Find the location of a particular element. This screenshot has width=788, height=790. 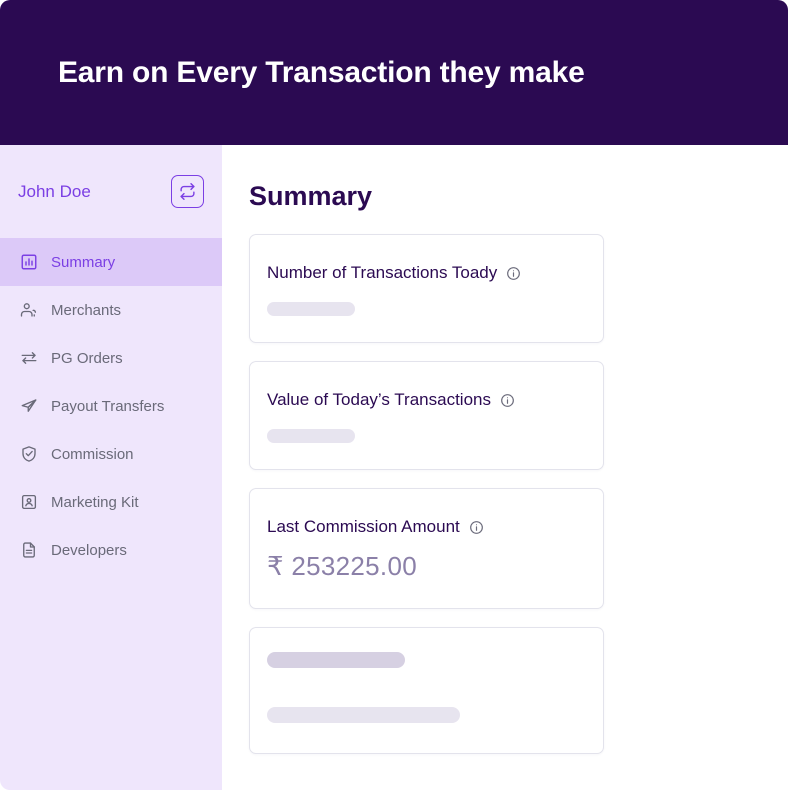

shield-check-icon is located at coordinates (28, 454).